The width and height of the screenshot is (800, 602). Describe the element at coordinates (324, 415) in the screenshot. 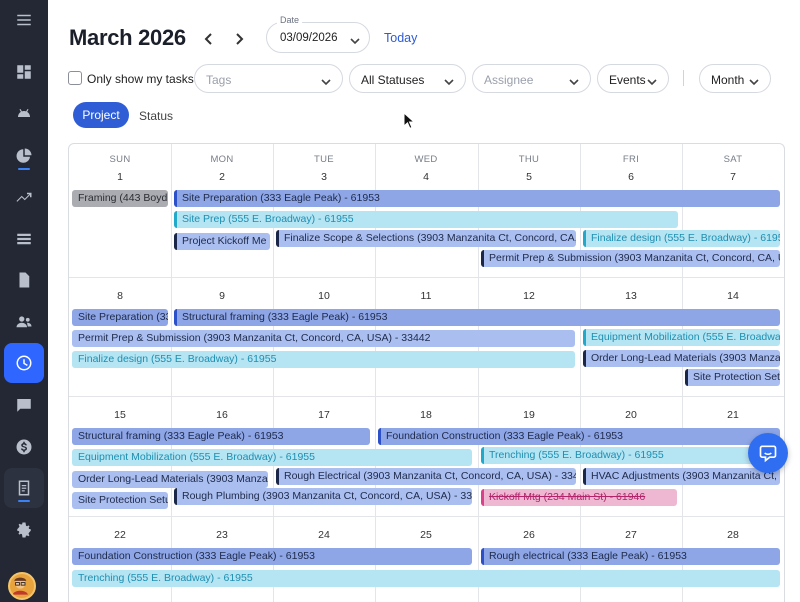

I see `day-number: 17` at that location.